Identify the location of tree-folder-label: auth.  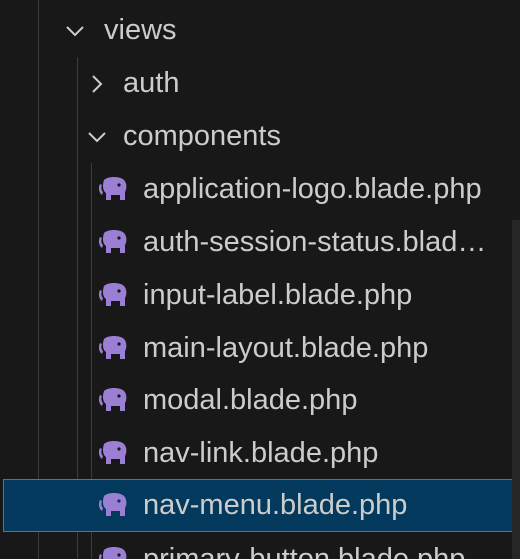
(151, 83).